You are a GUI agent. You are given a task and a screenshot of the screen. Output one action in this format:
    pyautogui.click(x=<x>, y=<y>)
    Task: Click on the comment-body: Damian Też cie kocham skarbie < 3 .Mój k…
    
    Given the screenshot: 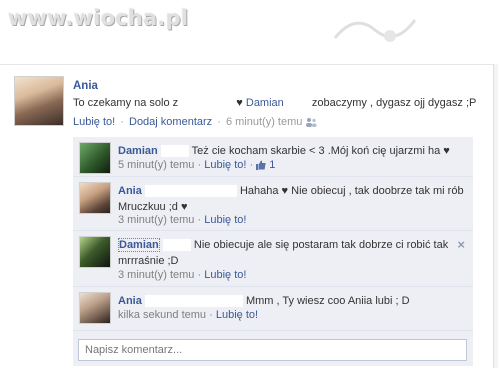 What is the action you would take?
    pyautogui.click(x=292, y=151)
    